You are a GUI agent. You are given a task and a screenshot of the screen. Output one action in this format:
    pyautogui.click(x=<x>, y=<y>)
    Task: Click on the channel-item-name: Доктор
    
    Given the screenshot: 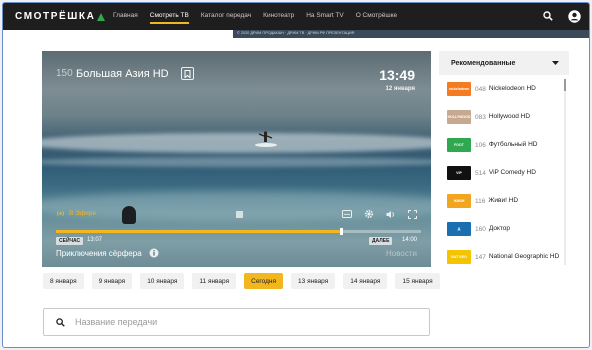 What is the action you would take?
    pyautogui.click(x=499, y=228)
    